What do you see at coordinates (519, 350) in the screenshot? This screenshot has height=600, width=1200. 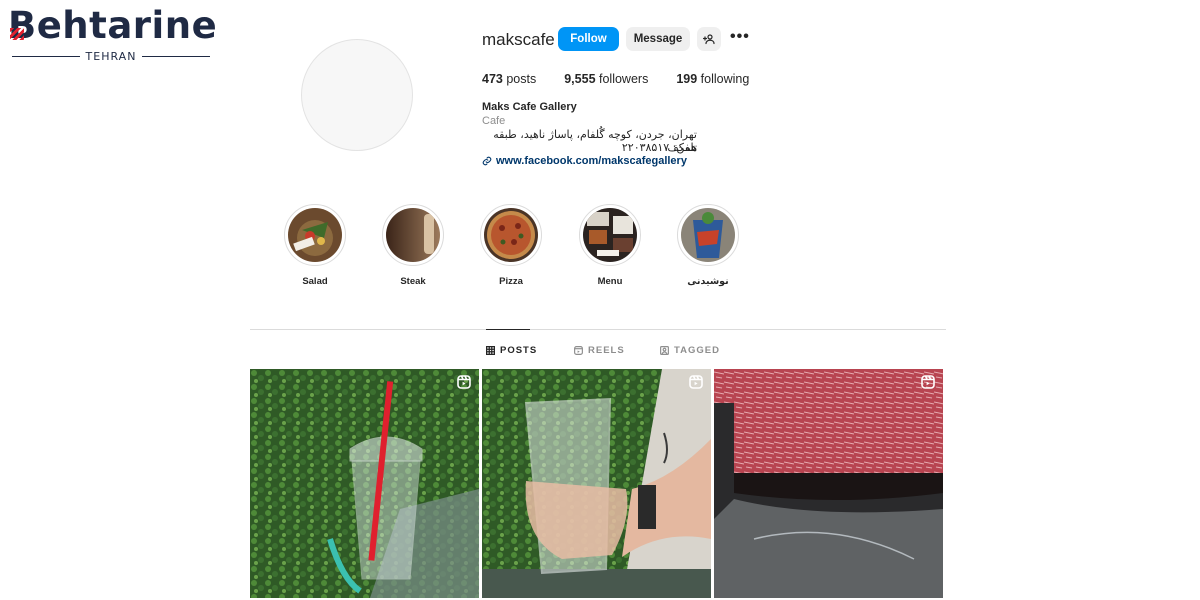 I see `tab-posts-label: POSTS` at bounding box center [519, 350].